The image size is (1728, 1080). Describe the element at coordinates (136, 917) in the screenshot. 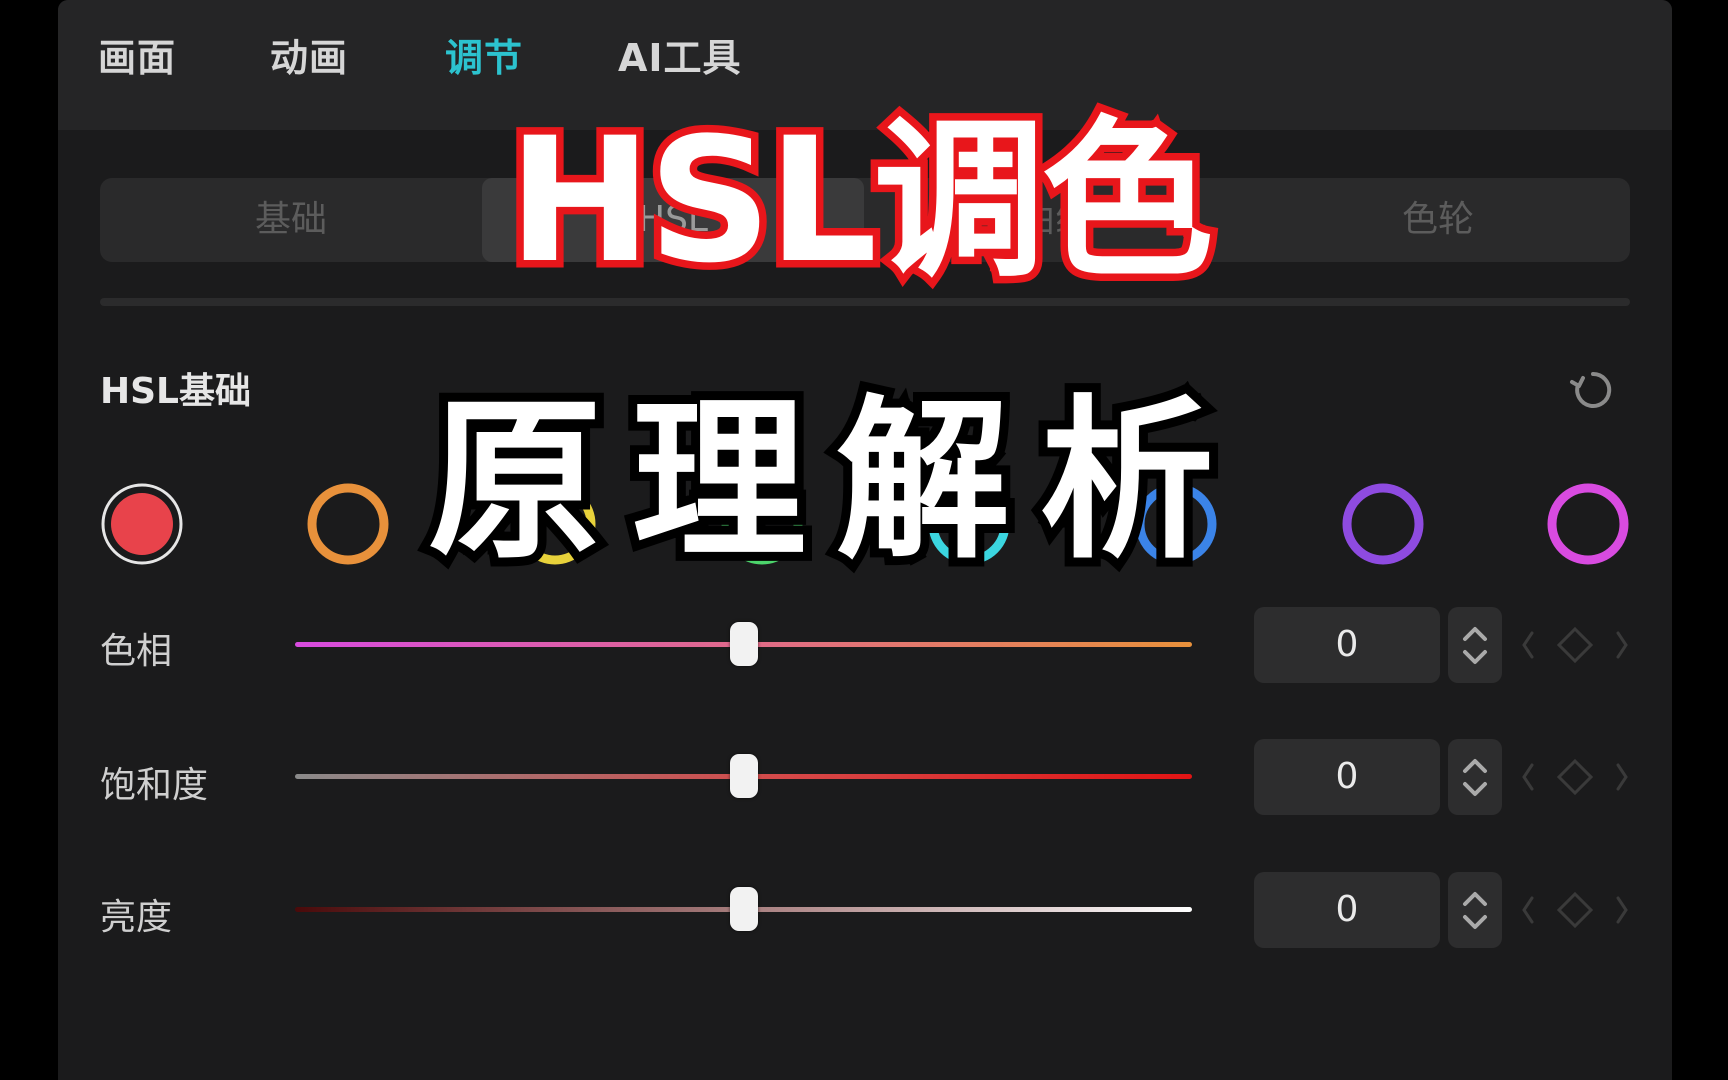

I see `lightness-label: 亮度` at that location.